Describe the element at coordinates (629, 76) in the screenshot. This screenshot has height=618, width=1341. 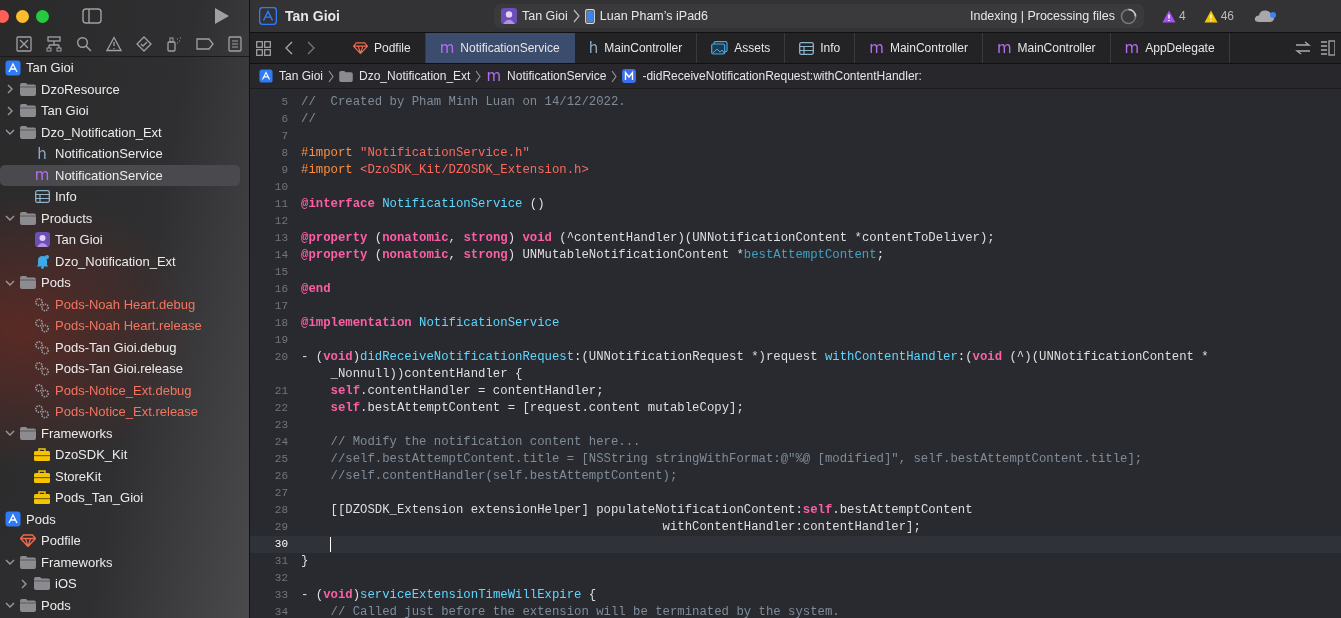
I see `method-icon` at that location.